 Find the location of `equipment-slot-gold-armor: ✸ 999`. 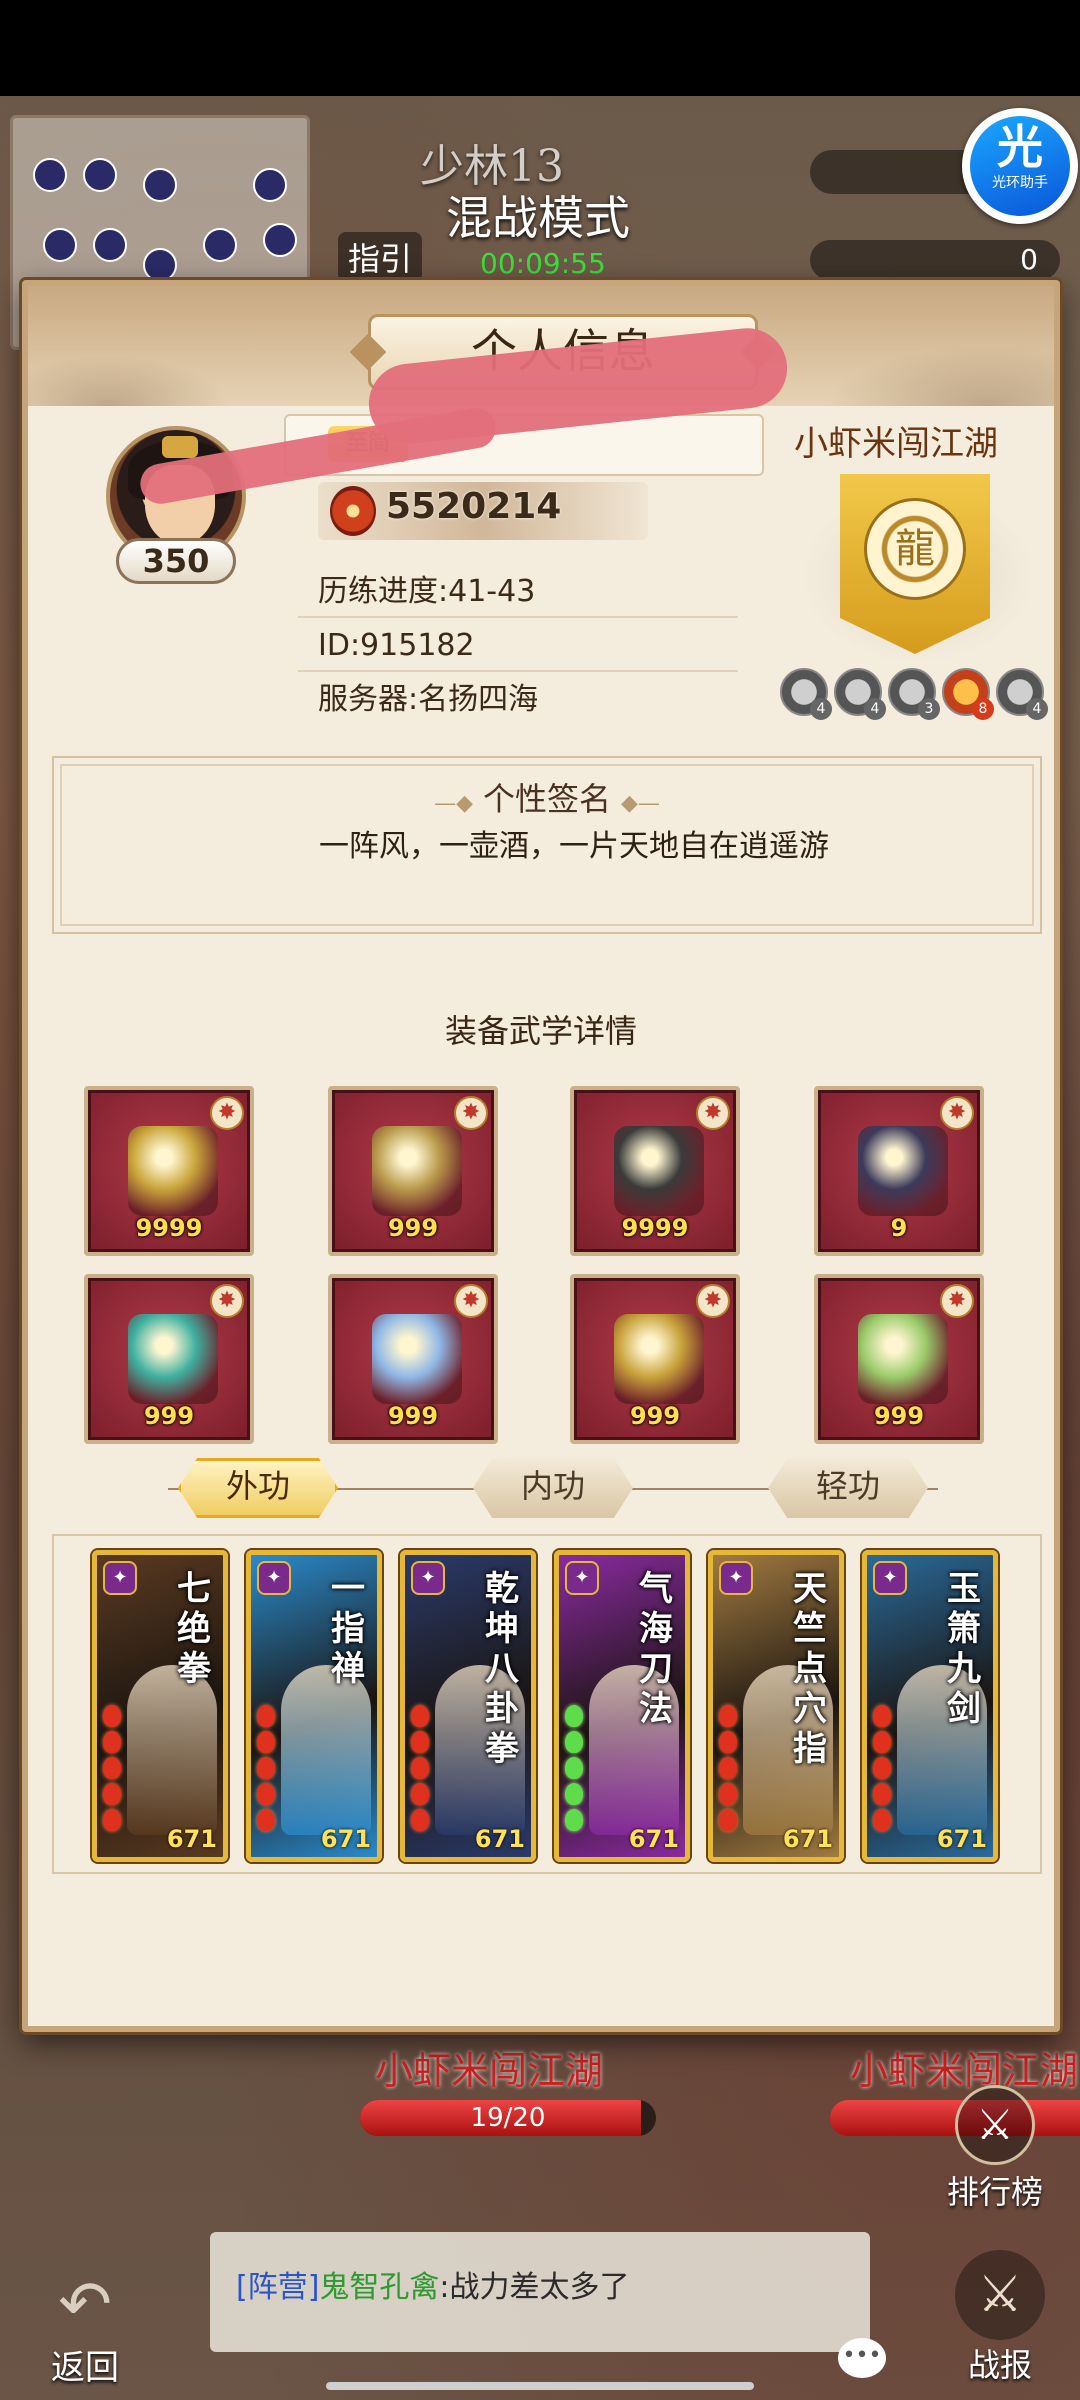

equipment-slot-gold-armor: ✸ 999 is located at coordinates (413, 1171).